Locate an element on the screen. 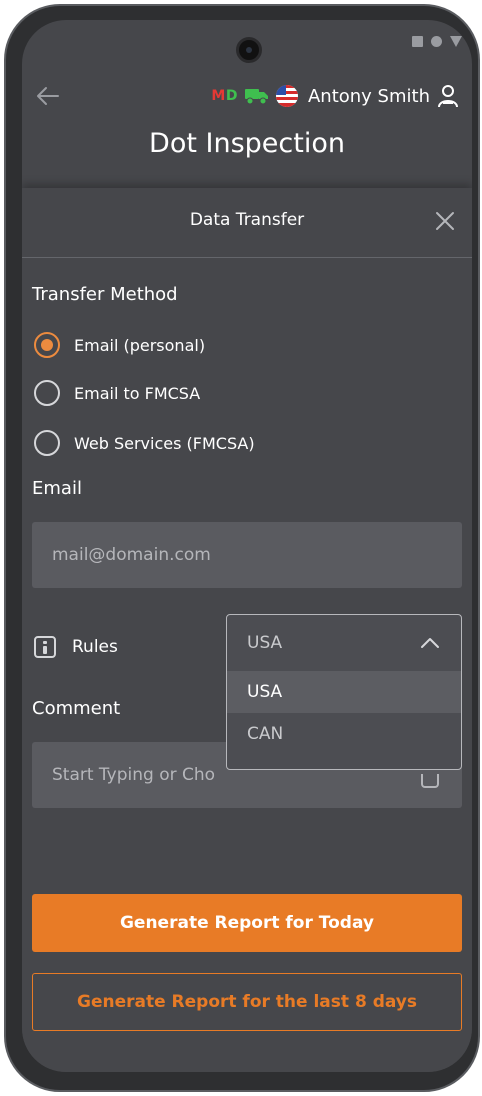 This screenshot has width=482, height=1096. info-icon is located at coordinates (45, 647).